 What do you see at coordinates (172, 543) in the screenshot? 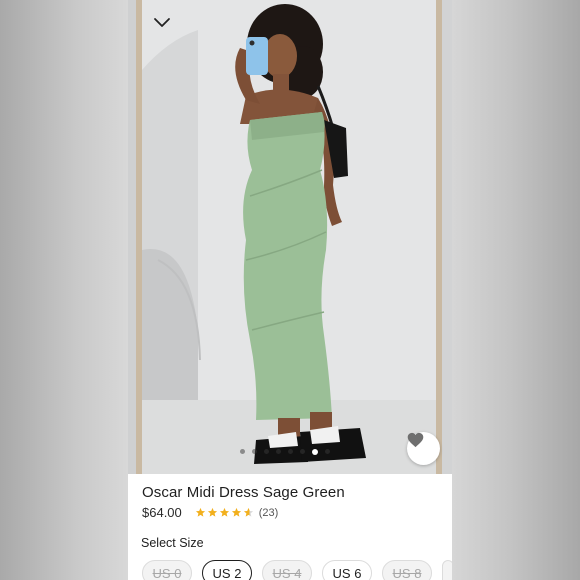
I see `select-size-label: Select Size` at bounding box center [172, 543].